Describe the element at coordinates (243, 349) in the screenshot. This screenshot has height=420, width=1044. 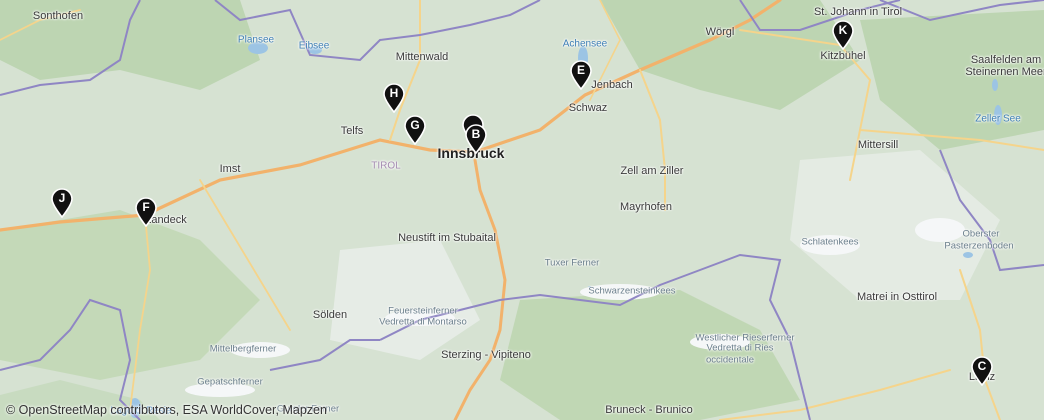
I see `place-label-mittelberg: Mittelbergferner` at that location.